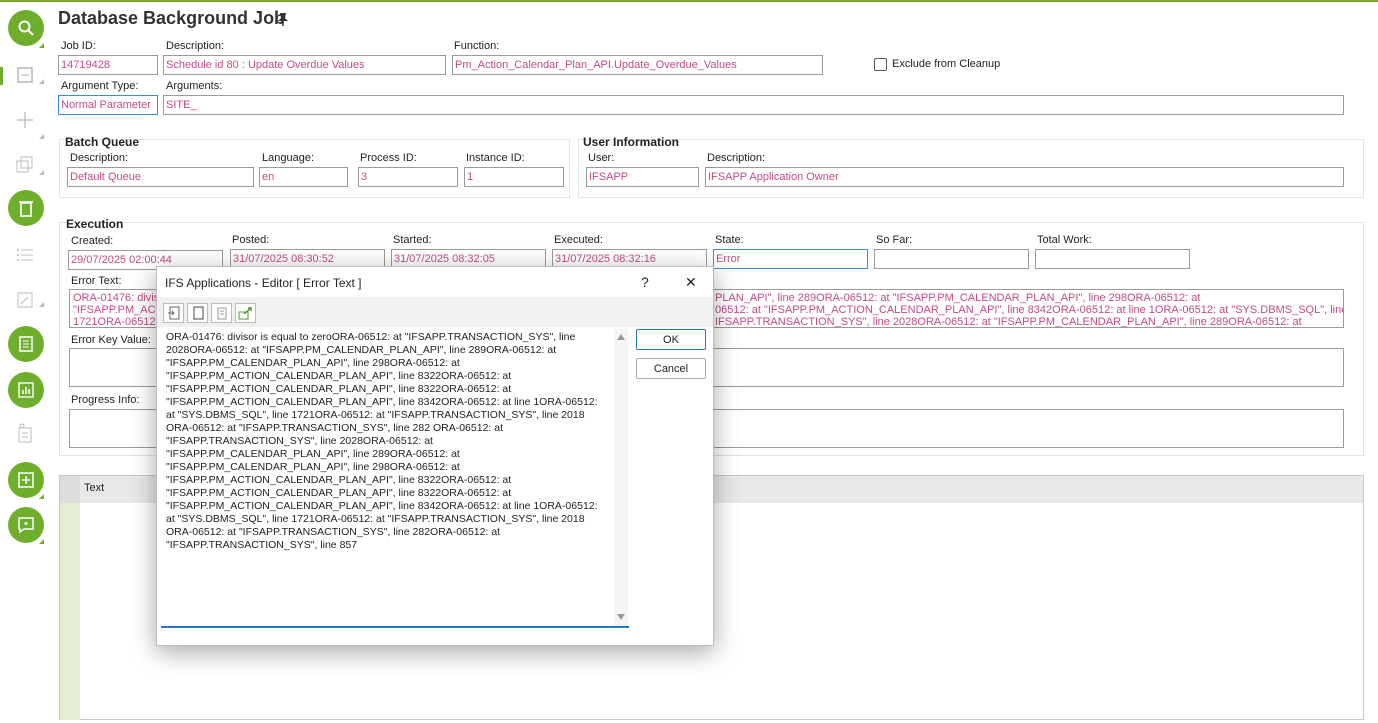 This screenshot has height=723, width=1378. I want to click on total-work-field, so click(1112, 259).